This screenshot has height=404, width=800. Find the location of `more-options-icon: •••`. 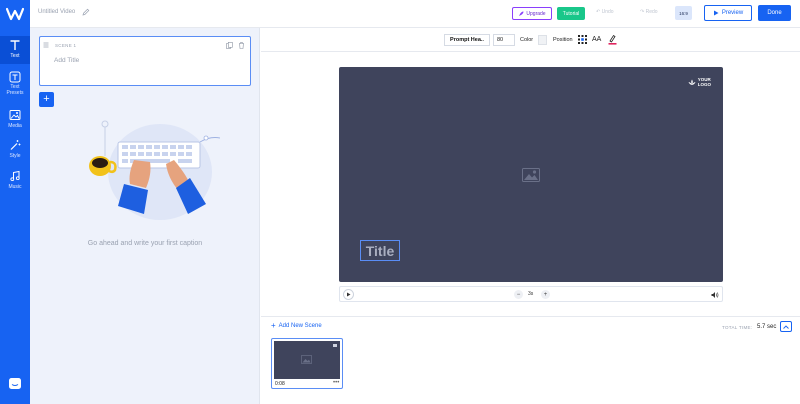

more-options-icon: ••• is located at coordinates (336, 383).